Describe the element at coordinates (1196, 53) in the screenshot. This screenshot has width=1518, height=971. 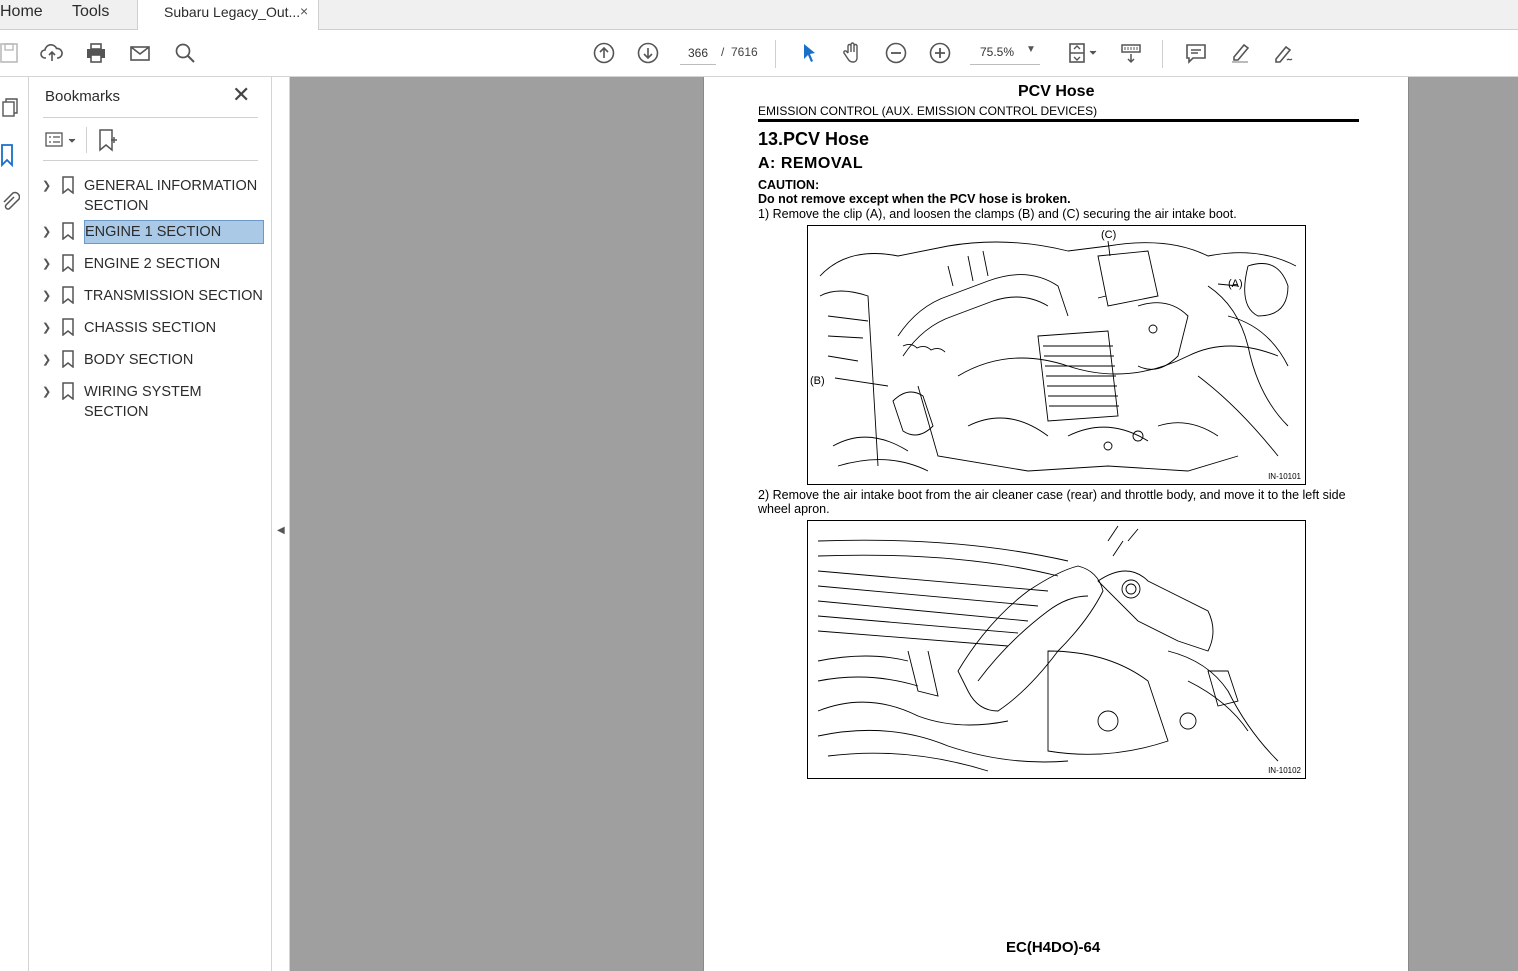
I see `comment-icon` at that location.